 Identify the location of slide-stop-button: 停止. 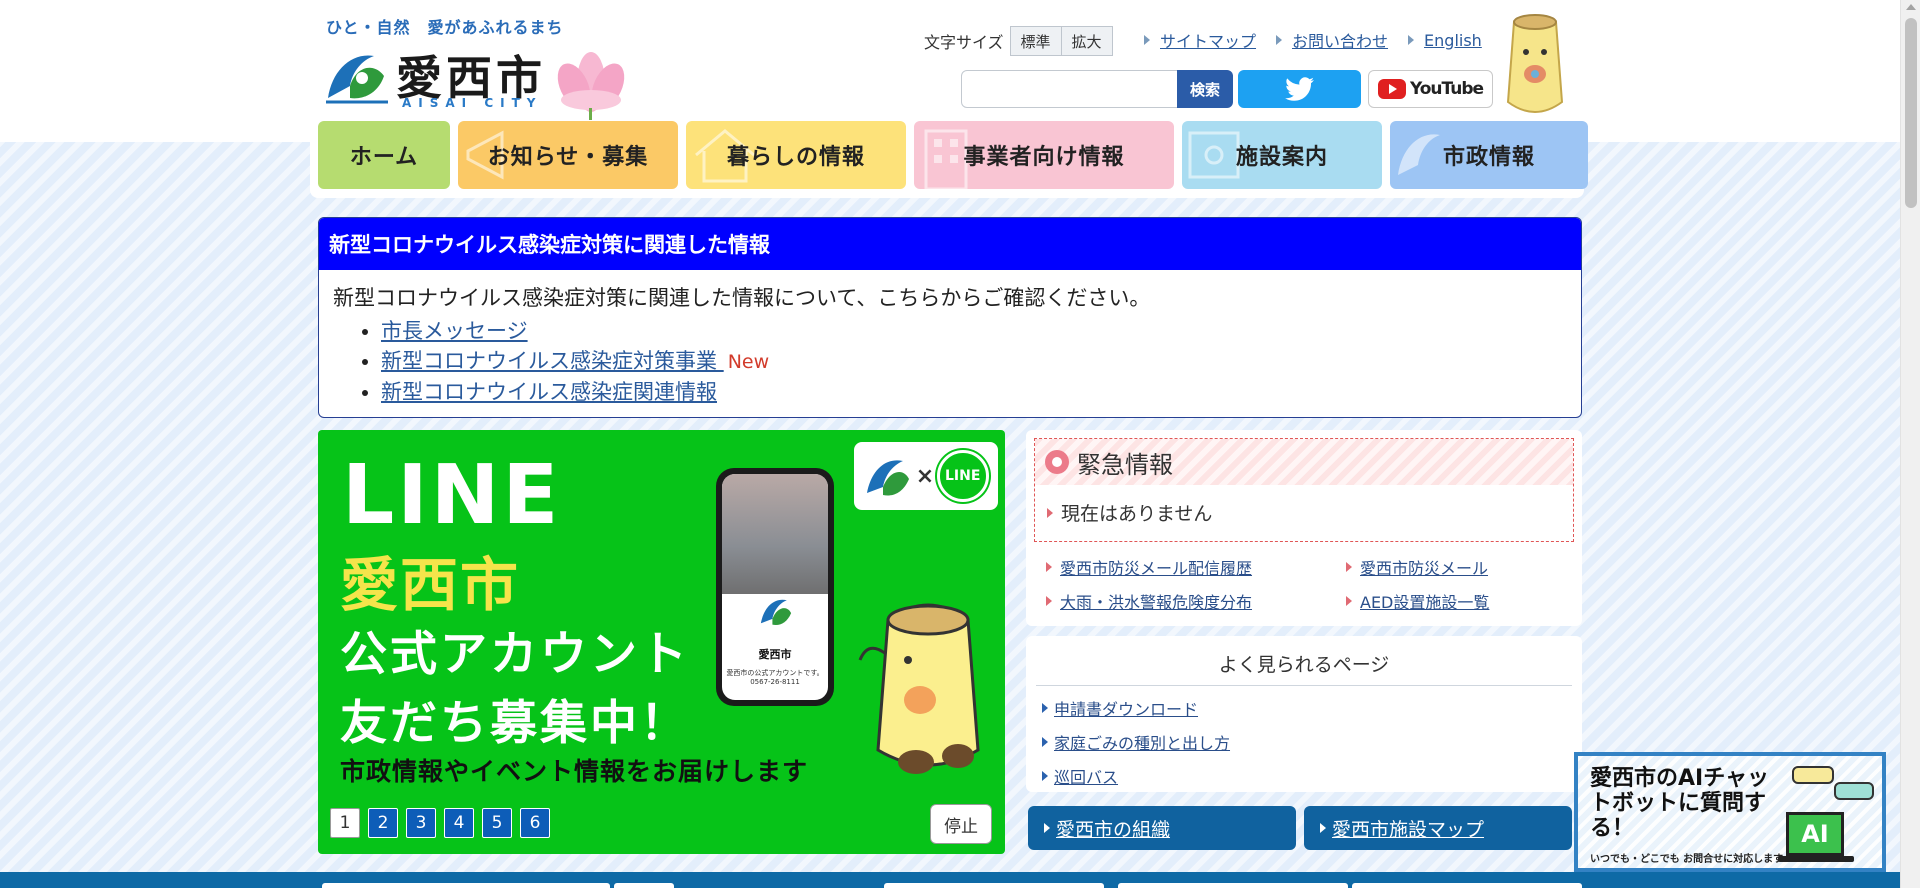
(961, 824).